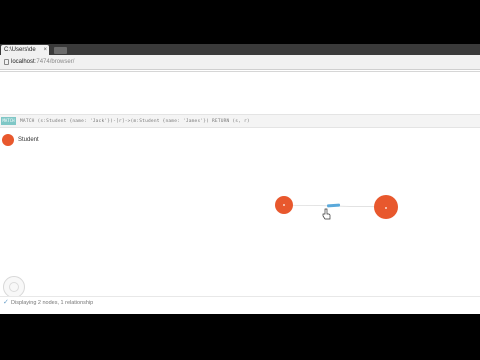 The image size is (480, 360). I want to click on letterbox-bottom, so click(240, 337).